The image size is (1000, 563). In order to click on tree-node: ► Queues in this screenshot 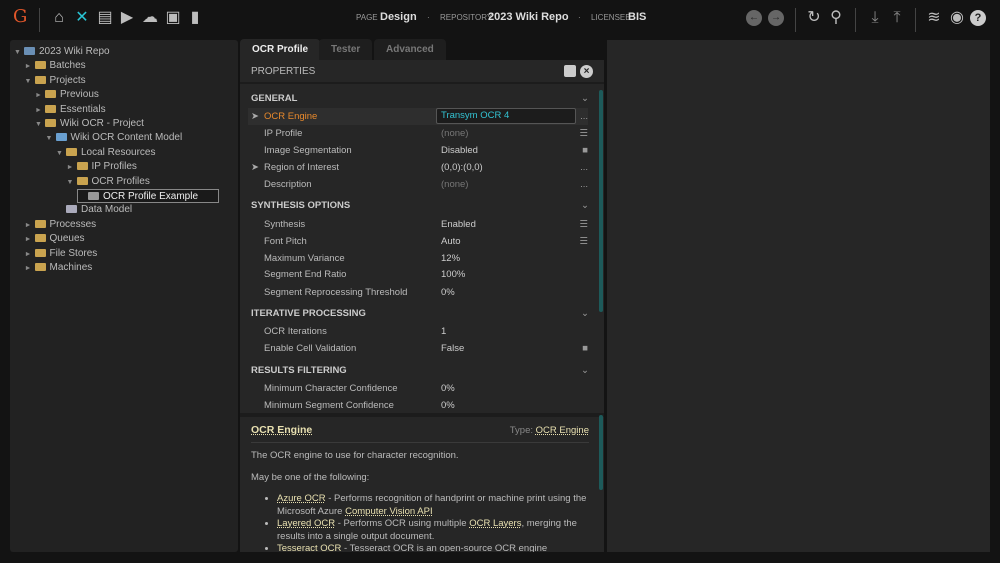, I will do `click(55, 239)`.